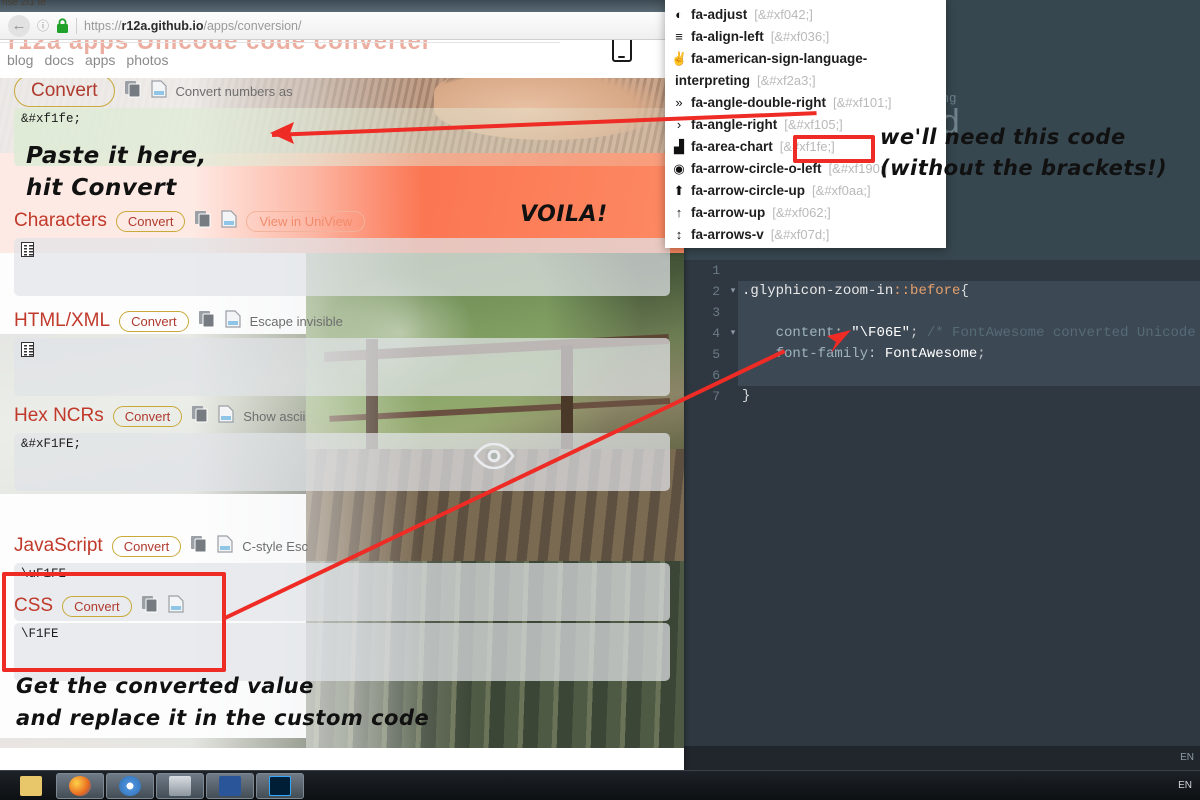 The width and height of the screenshot is (1200, 800). Describe the element at coordinates (716, 291) in the screenshot. I see `line-number: 2` at that location.